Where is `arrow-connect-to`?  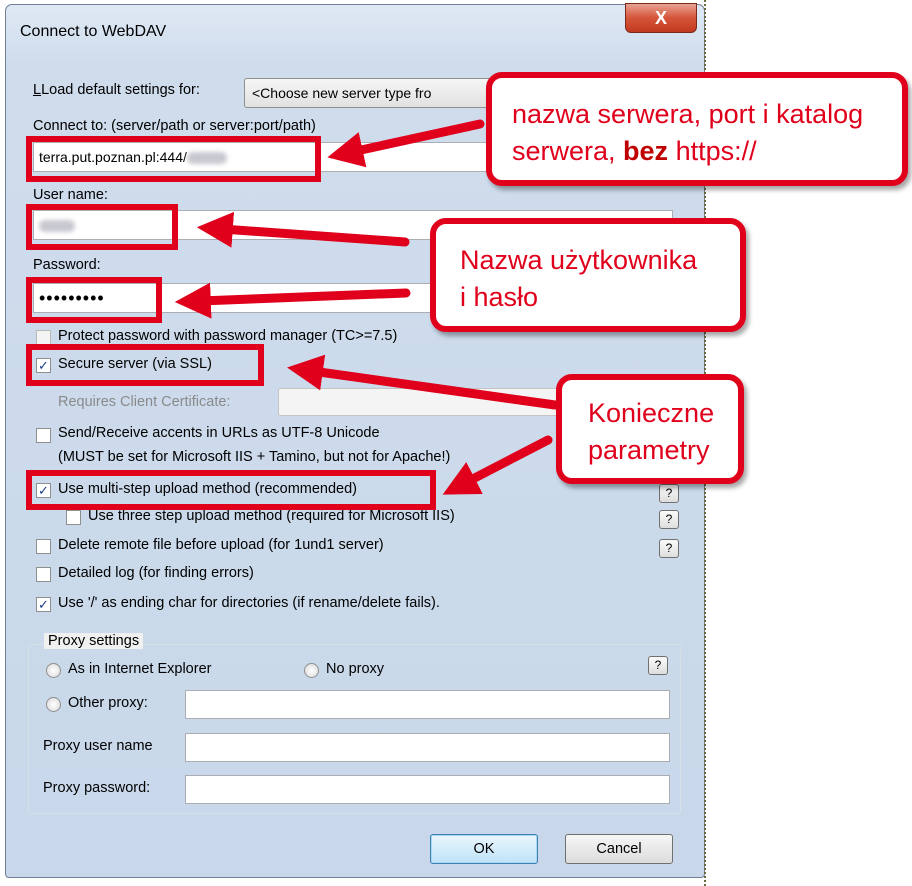
arrow-connect-to is located at coordinates (406, 143).